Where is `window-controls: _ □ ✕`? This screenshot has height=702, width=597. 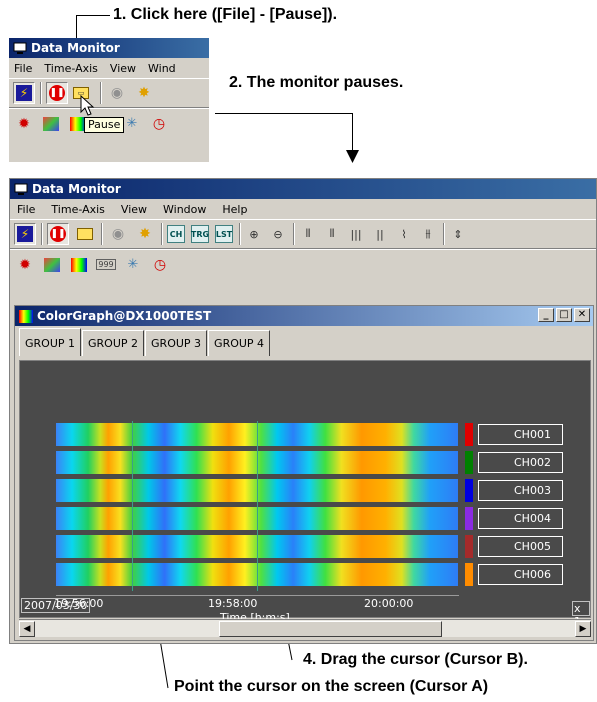
window-controls: _ □ ✕ is located at coordinates (563, 315).